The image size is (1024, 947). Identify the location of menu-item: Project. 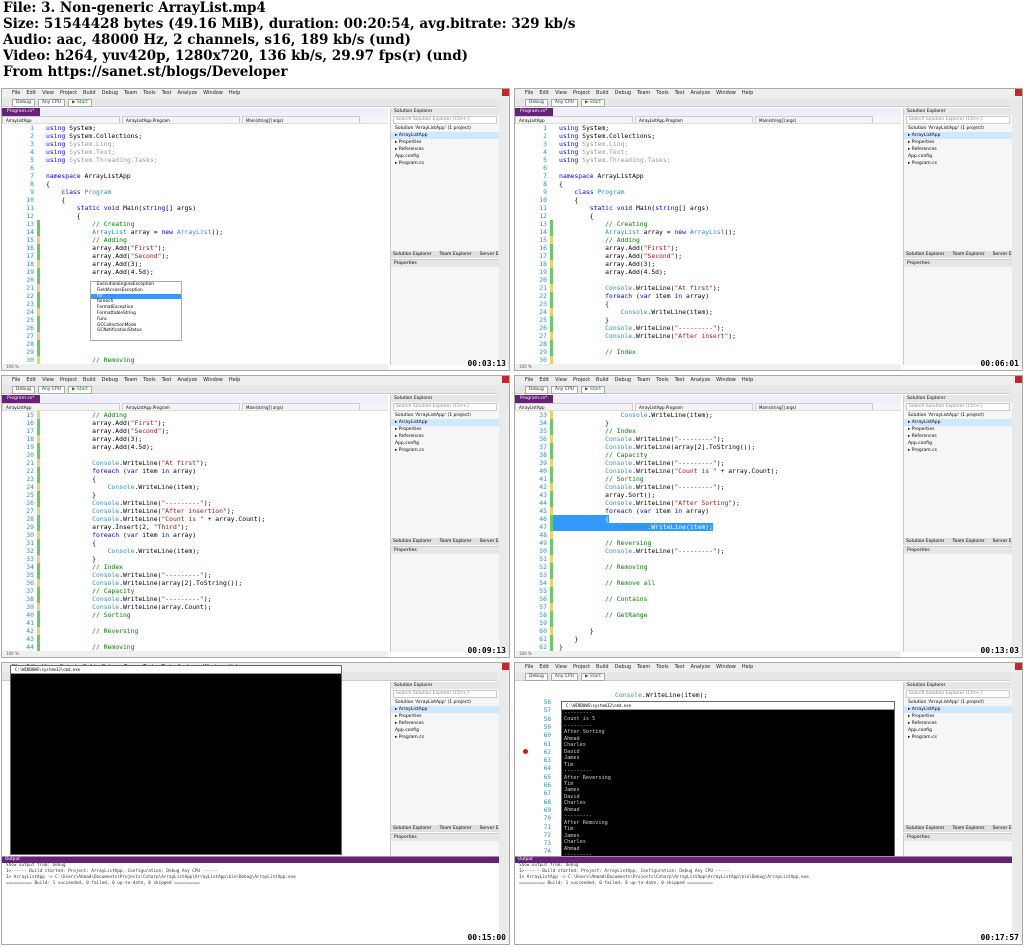
(68, 93).